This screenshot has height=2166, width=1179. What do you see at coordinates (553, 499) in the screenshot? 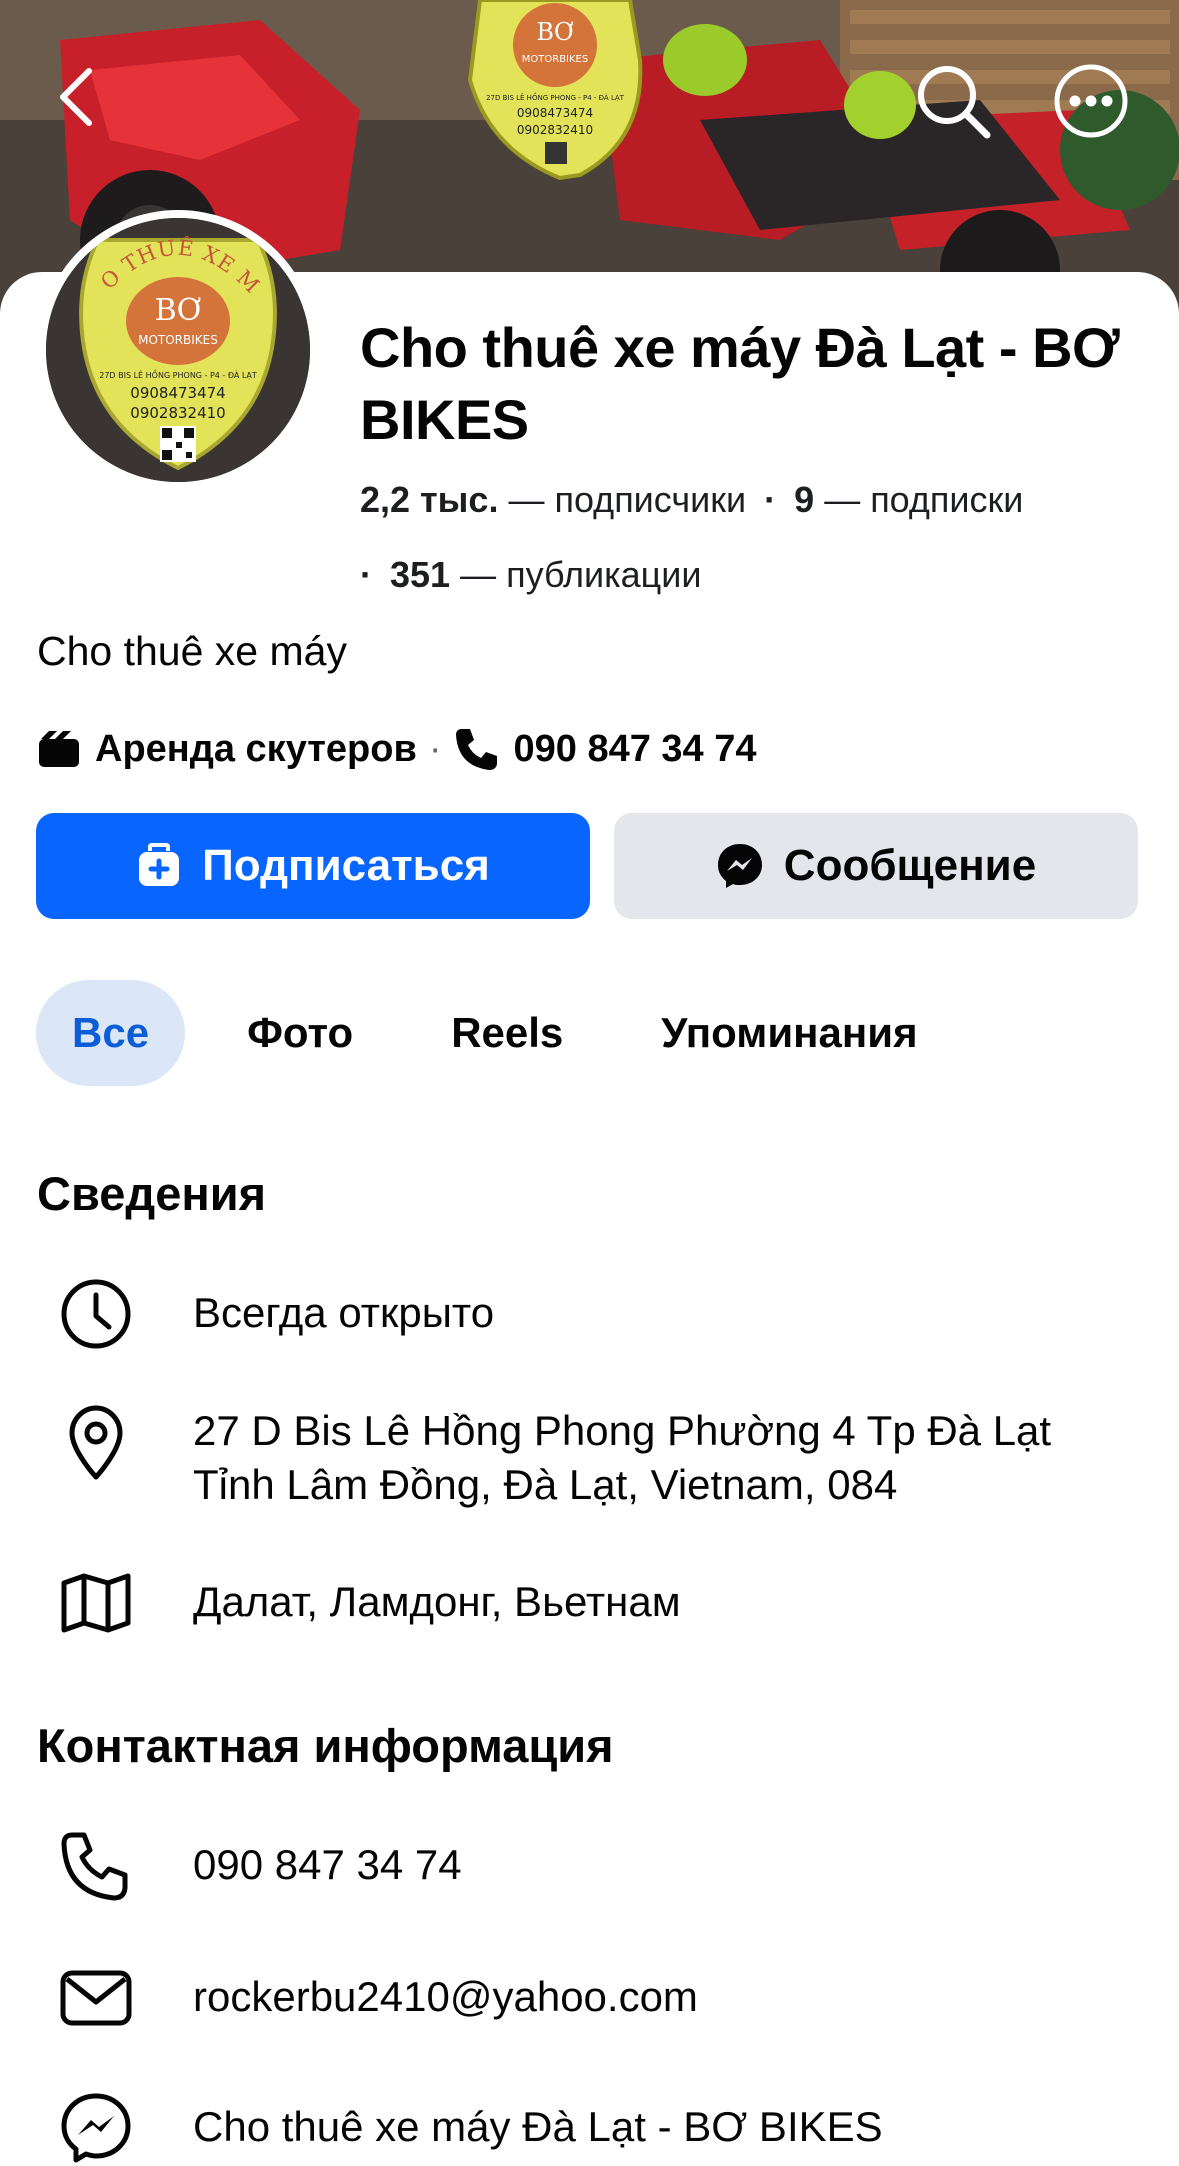
I see `followers-stat: 2,2 тыс. — подписчики` at bounding box center [553, 499].